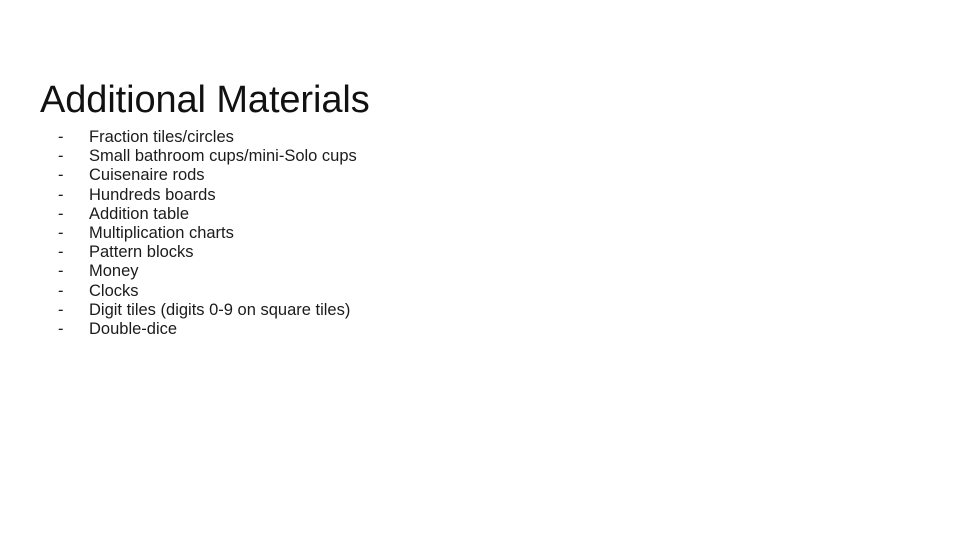  Describe the element at coordinates (161, 233) in the screenshot. I see `list-item-label: Multiplication charts` at that location.